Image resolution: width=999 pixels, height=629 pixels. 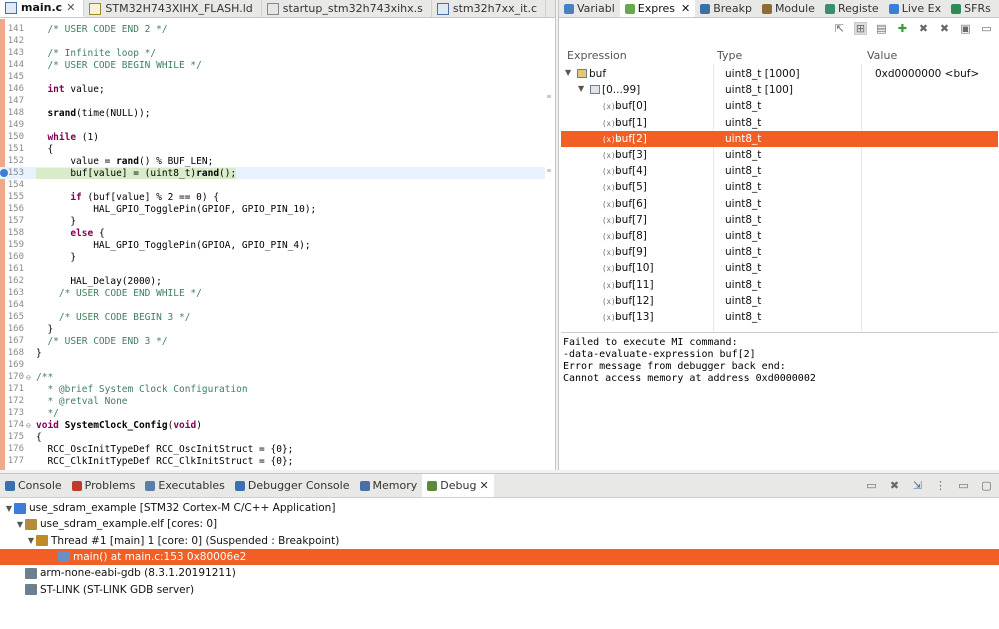 What do you see at coordinates (272, 401) in the screenshot?
I see `code-line: 172 * @retval None` at bounding box center [272, 401].